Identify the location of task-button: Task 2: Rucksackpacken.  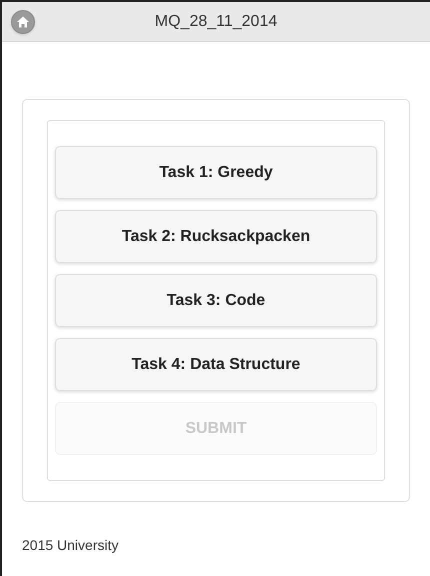
(216, 236).